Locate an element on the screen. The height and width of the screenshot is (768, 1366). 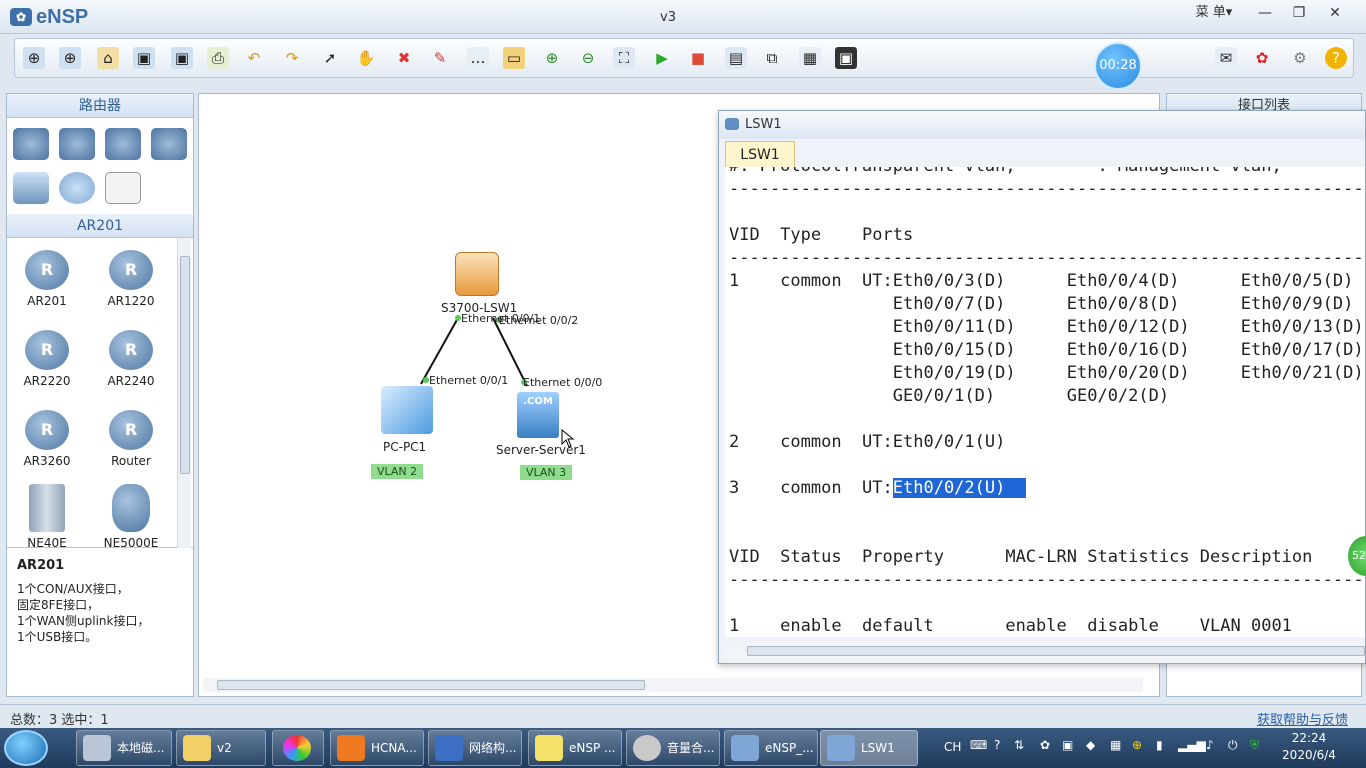
logo-icon: ✿ is located at coordinates (21, 17).